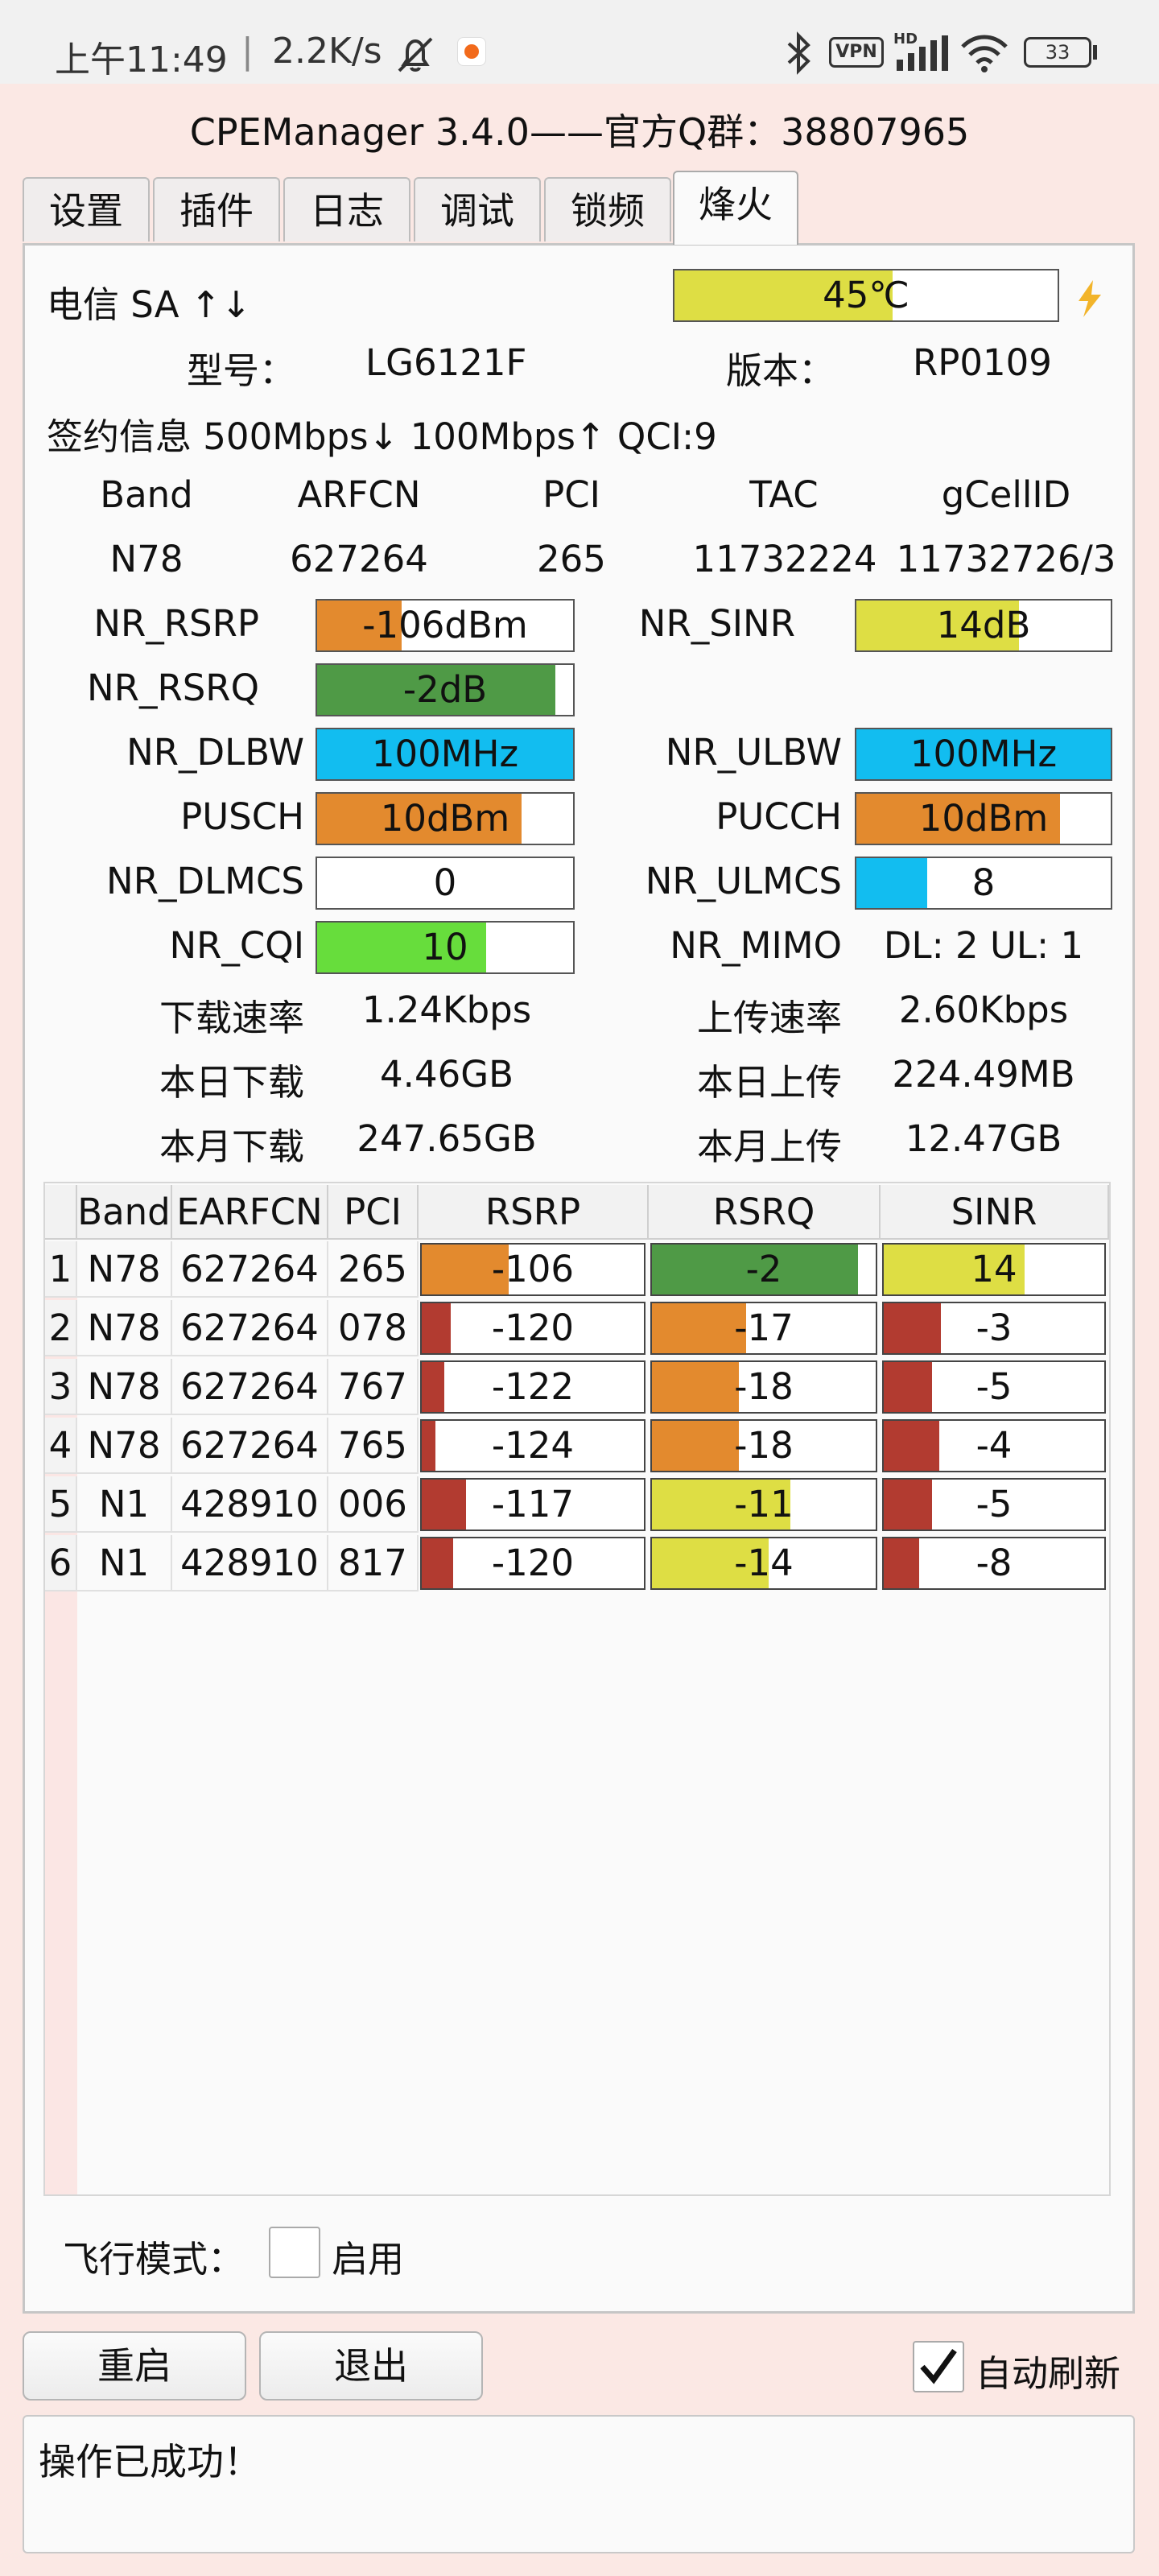 The height and width of the screenshot is (2576, 1159). What do you see at coordinates (983, 945) in the screenshot?
I see `nr-mimo-value: DL: 2 UL: 1` at bounding box center [983, 945].